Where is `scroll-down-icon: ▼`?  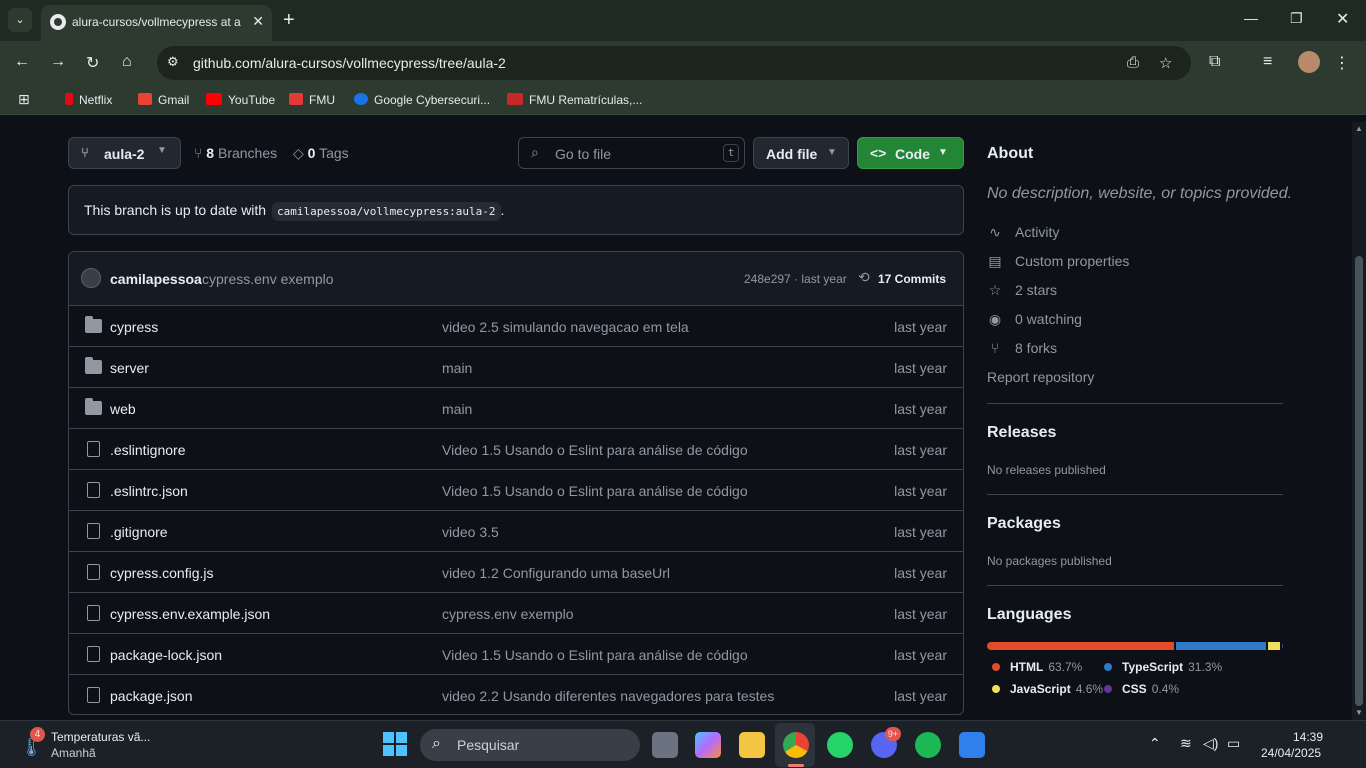
scroll-down-icon: ▼ is located at coordinates (1359, 712).